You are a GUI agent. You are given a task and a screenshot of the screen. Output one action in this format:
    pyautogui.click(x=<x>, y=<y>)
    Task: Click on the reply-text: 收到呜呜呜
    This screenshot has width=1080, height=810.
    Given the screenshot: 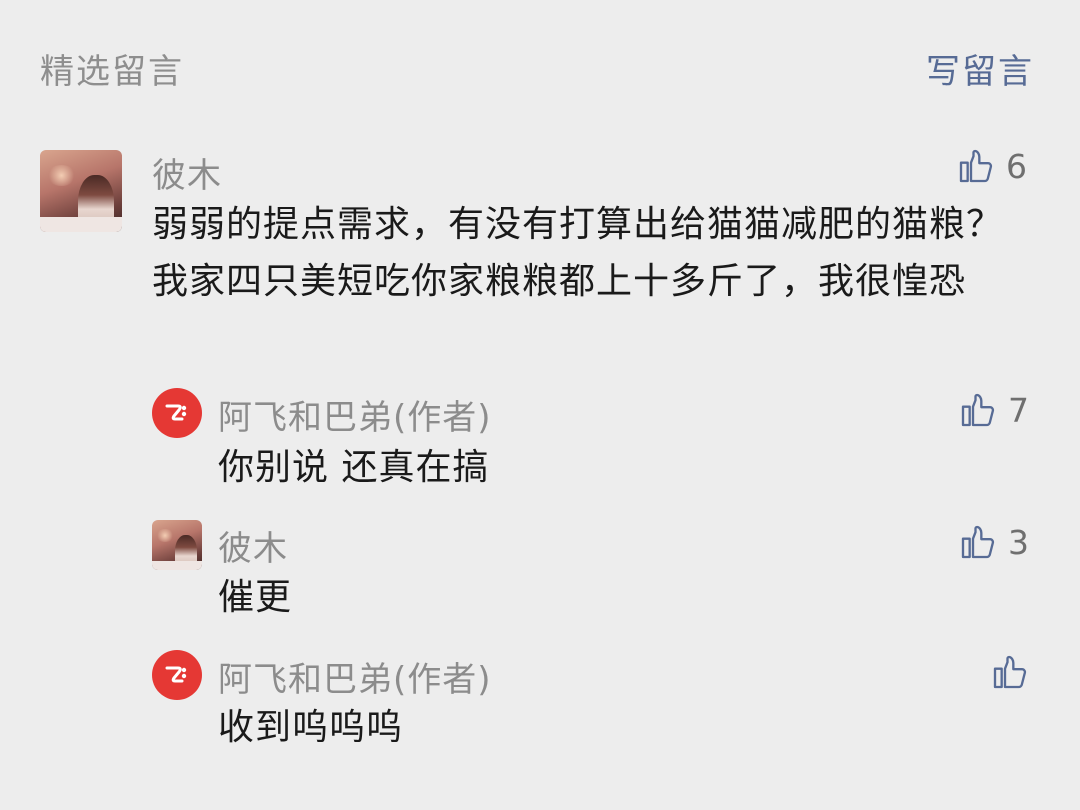 What is the action you would take?
    pyautogui.click(x=311, y=727)
    